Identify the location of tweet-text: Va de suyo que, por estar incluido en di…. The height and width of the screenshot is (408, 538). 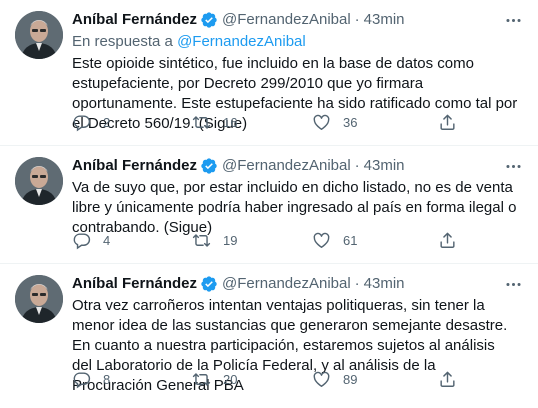
(294, 207).